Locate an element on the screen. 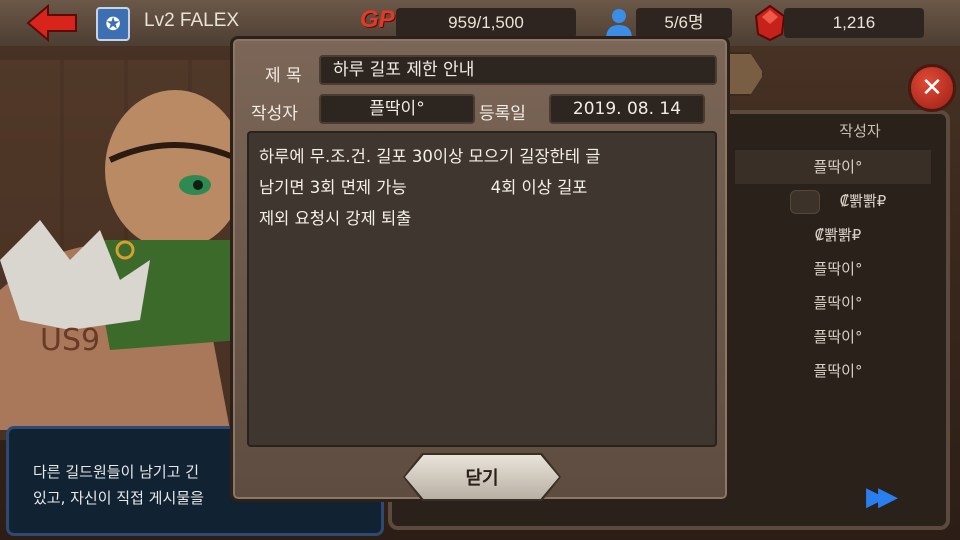  gp-counter: 959/1,500 is located at coordinates (486, 23).